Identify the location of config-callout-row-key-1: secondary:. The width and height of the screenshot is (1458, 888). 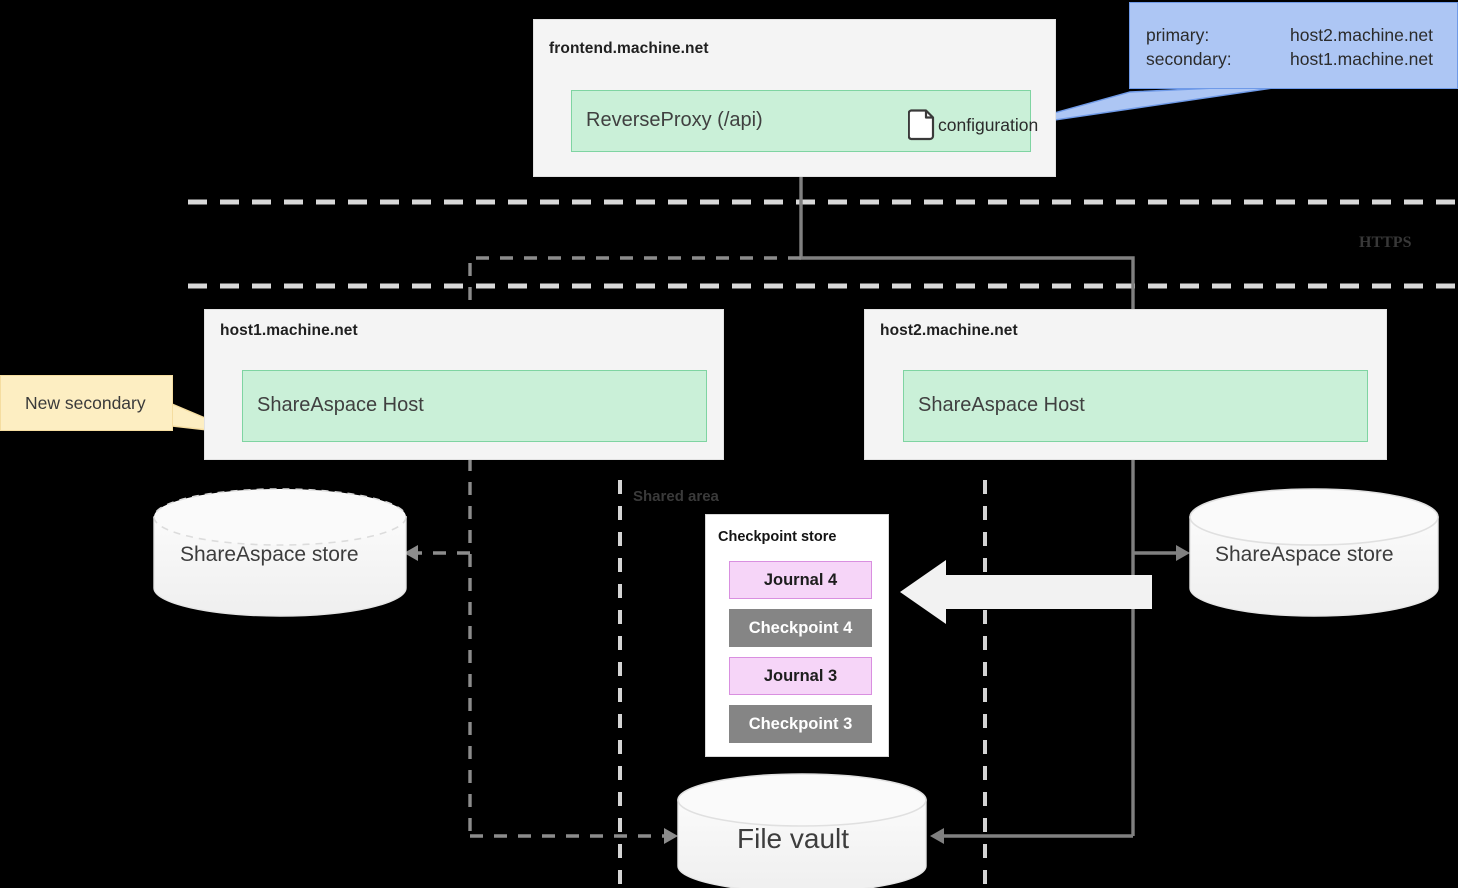
(1189, 59).